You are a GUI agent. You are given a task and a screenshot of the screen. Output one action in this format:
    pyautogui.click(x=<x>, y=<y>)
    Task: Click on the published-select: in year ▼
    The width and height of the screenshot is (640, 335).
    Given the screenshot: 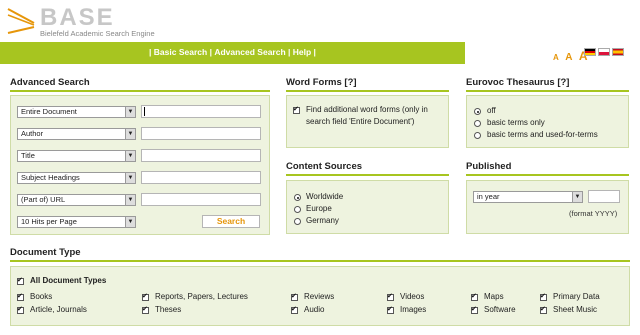 What is the action you would take?
    pyautogui.click(x=528, y=197)
    